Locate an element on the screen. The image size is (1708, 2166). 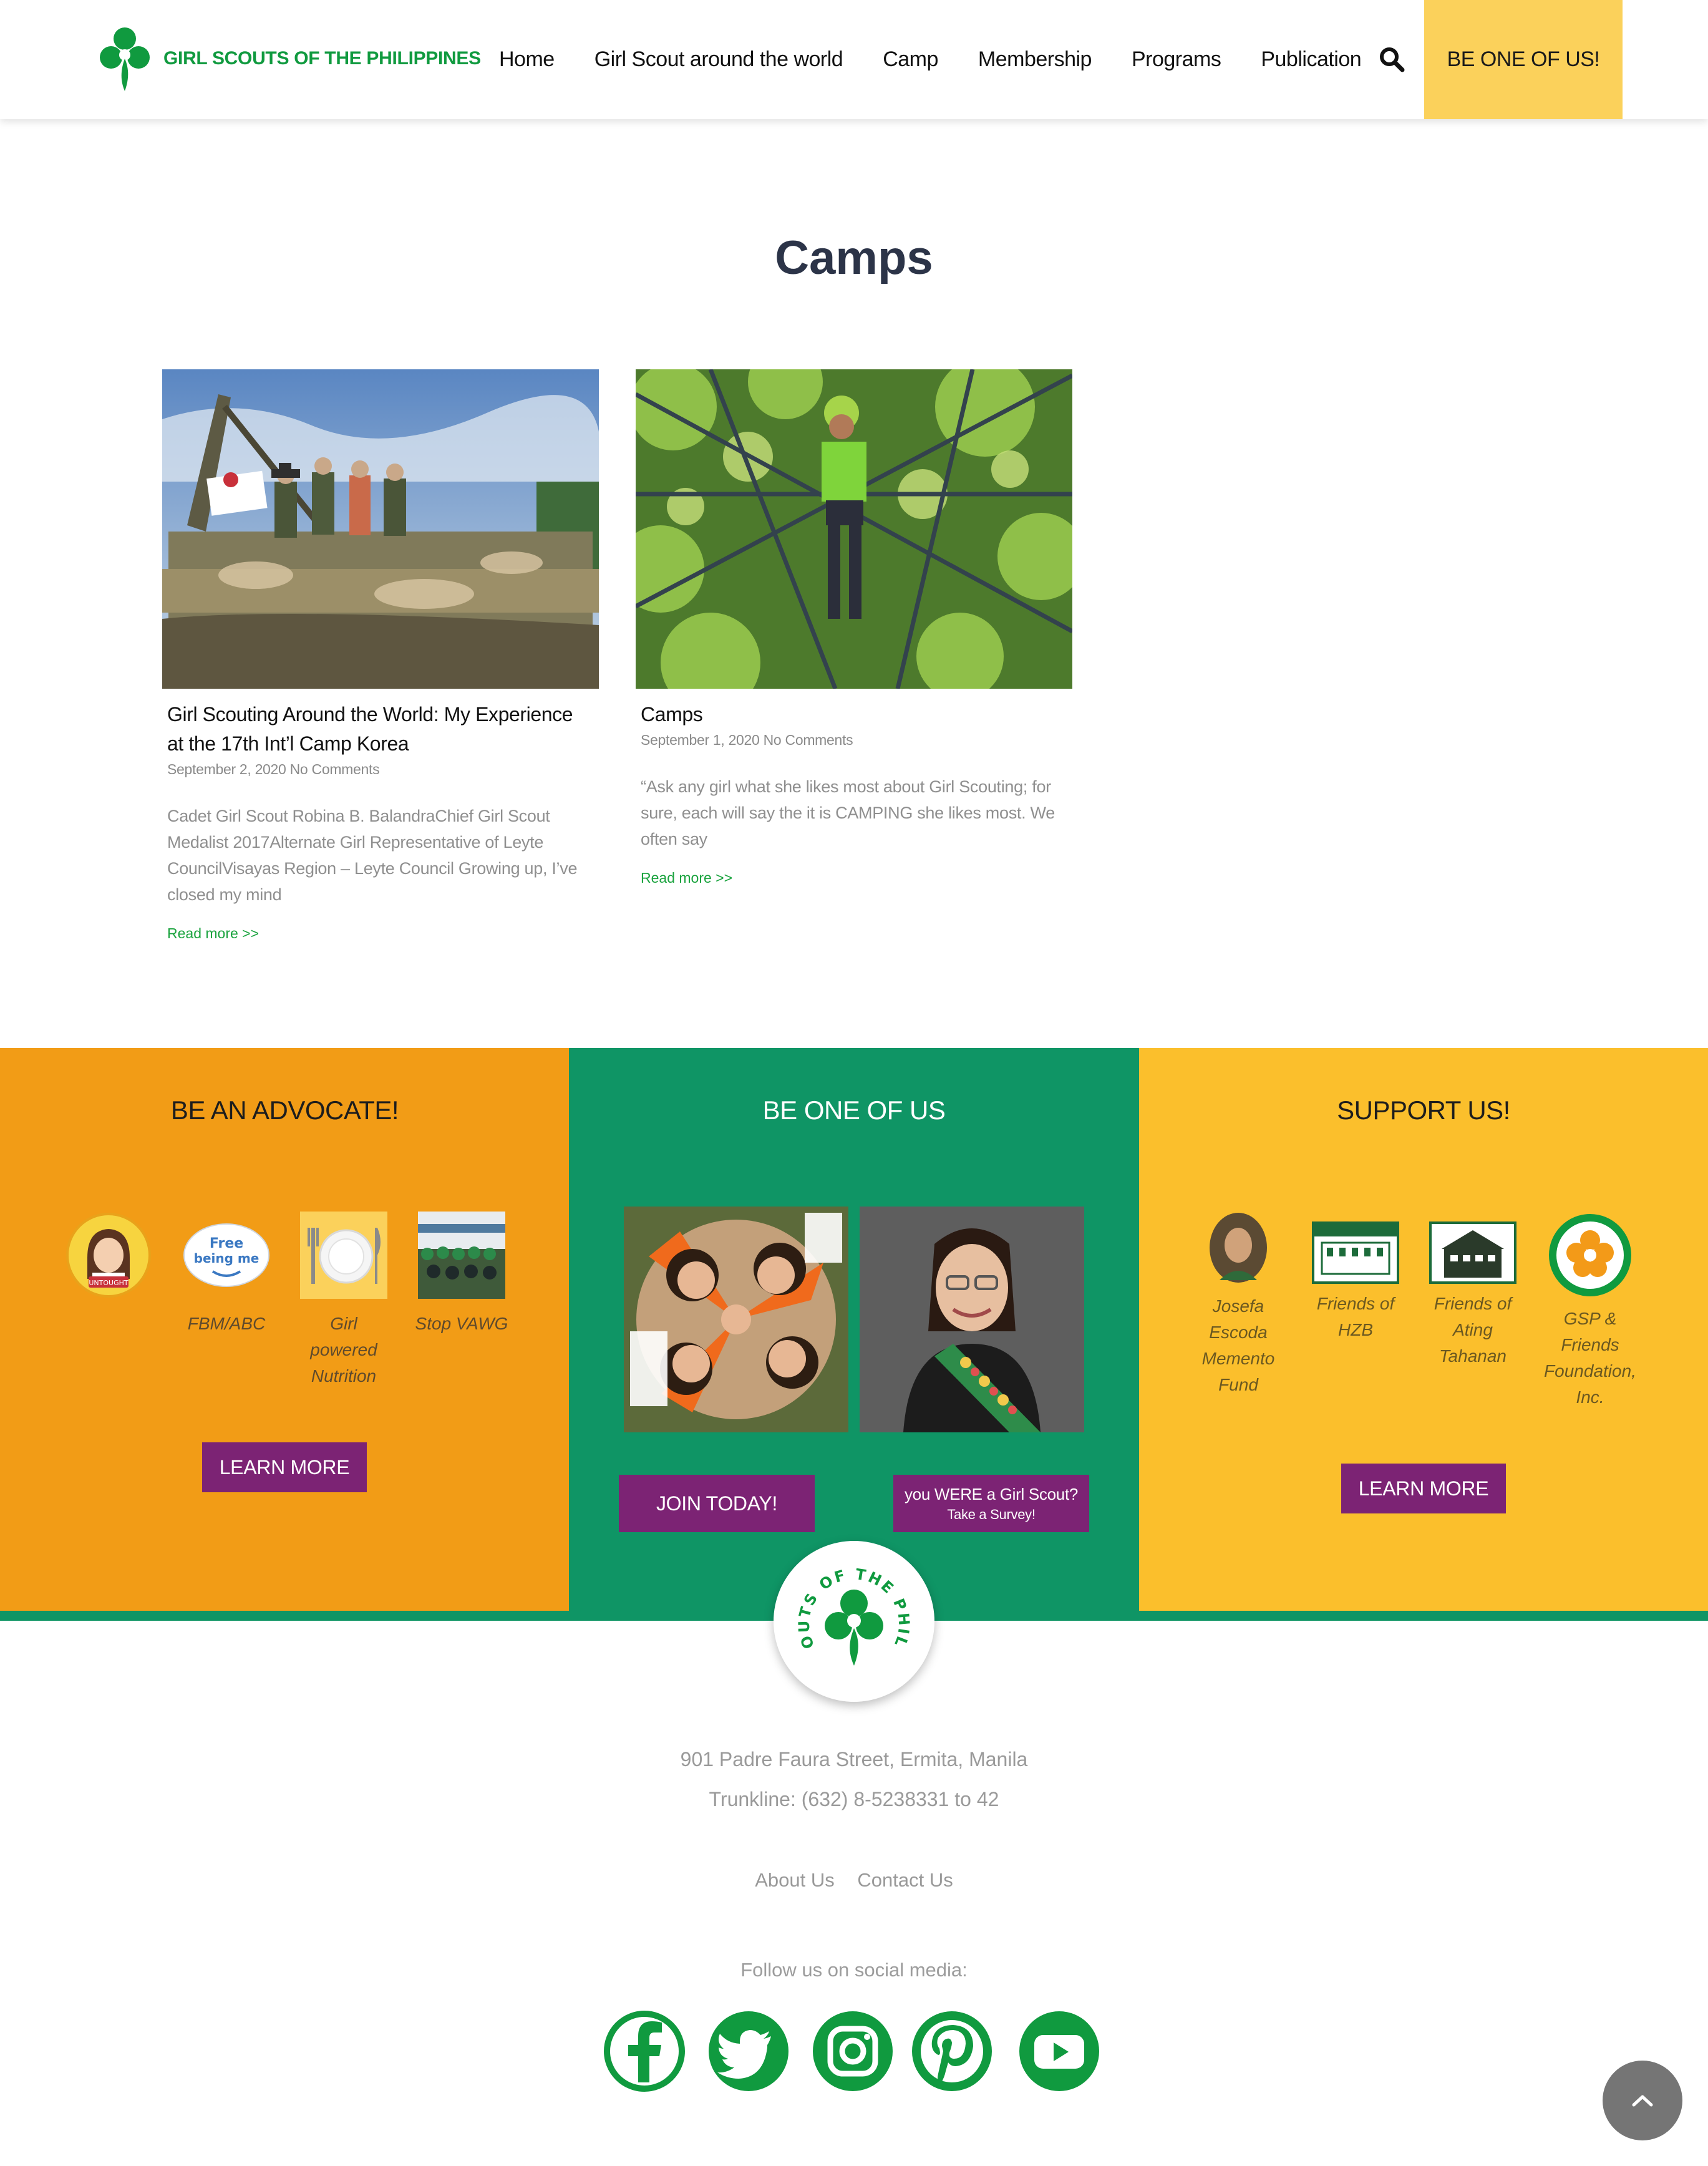
support-title: SUPPORT US! is located at coordinates (1423, 1110).